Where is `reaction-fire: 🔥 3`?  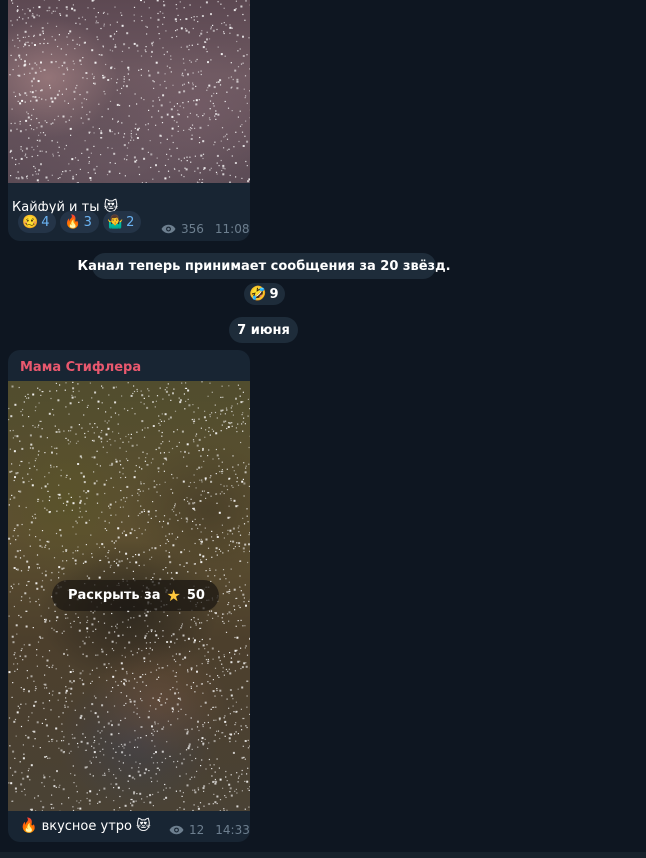 reaction-fire: 🔥 3 is located at coordinates (79, 222).